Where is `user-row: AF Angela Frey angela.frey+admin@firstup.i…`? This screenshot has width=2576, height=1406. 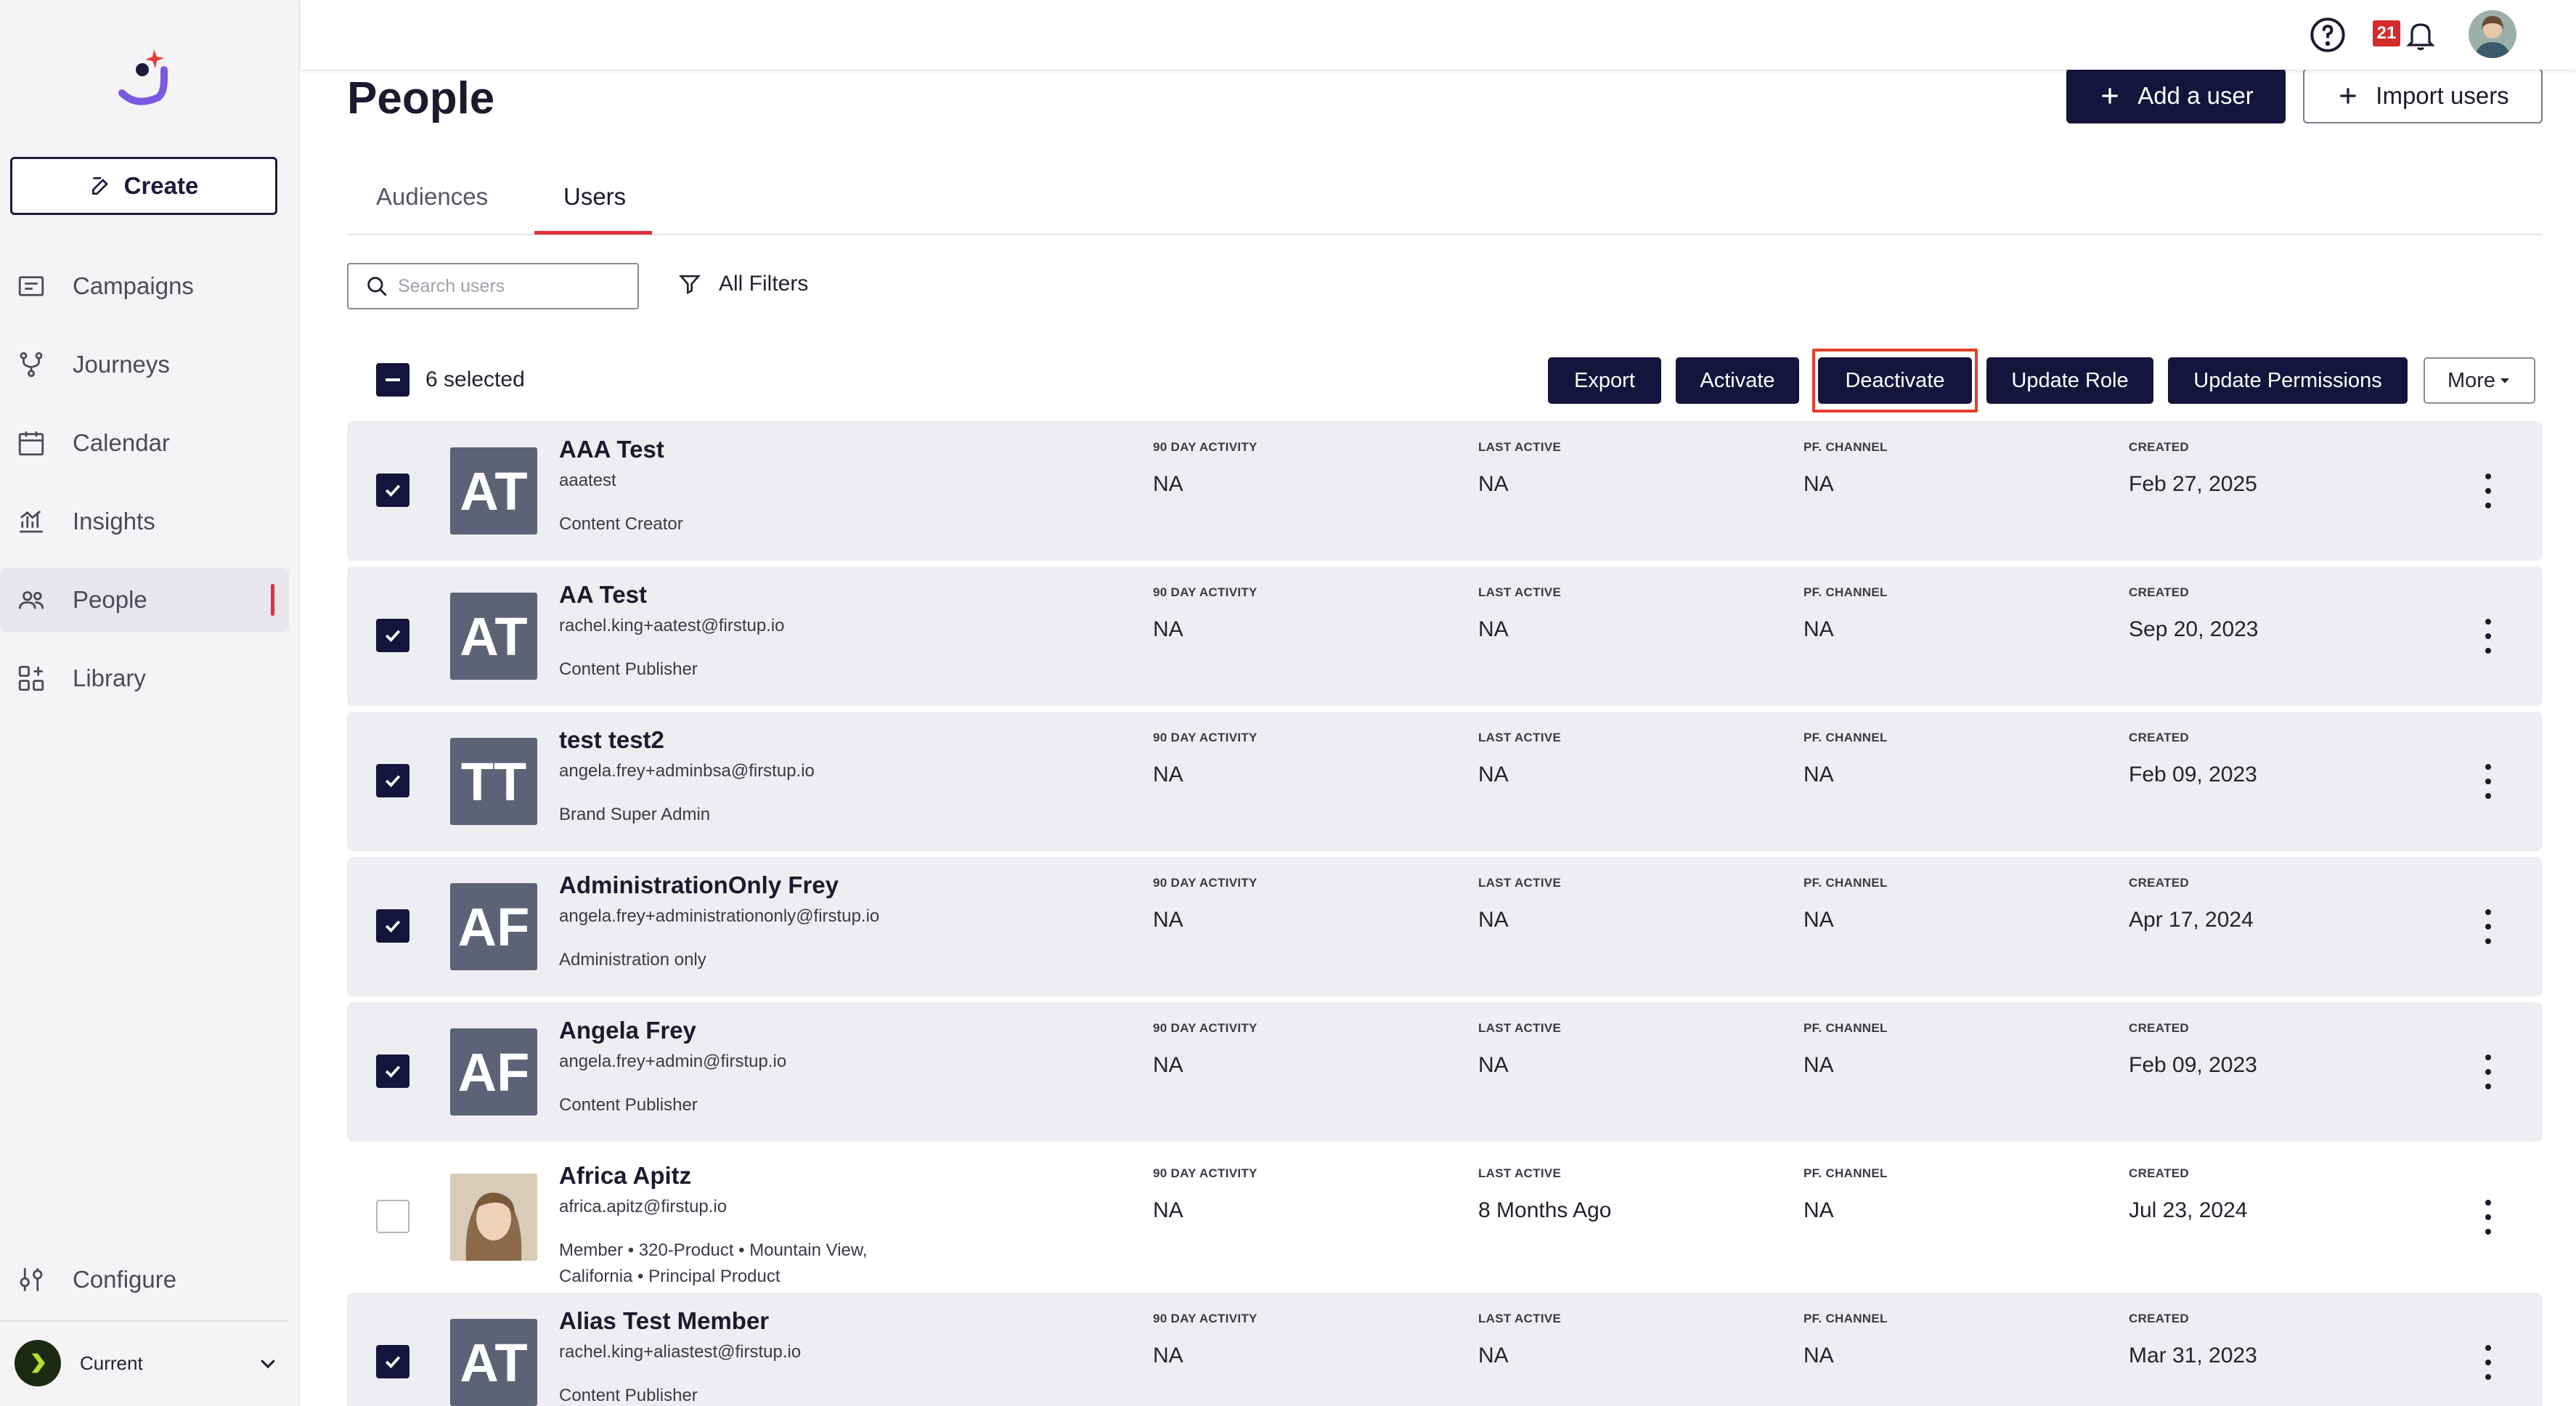
user-row: AF Angela Frey angela.frey+admin@firstup.i… is located at coordinates (1445, 1072).